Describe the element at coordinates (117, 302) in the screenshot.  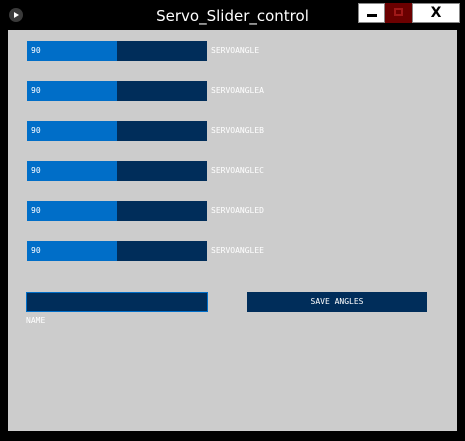
I see `name-input` at that location.